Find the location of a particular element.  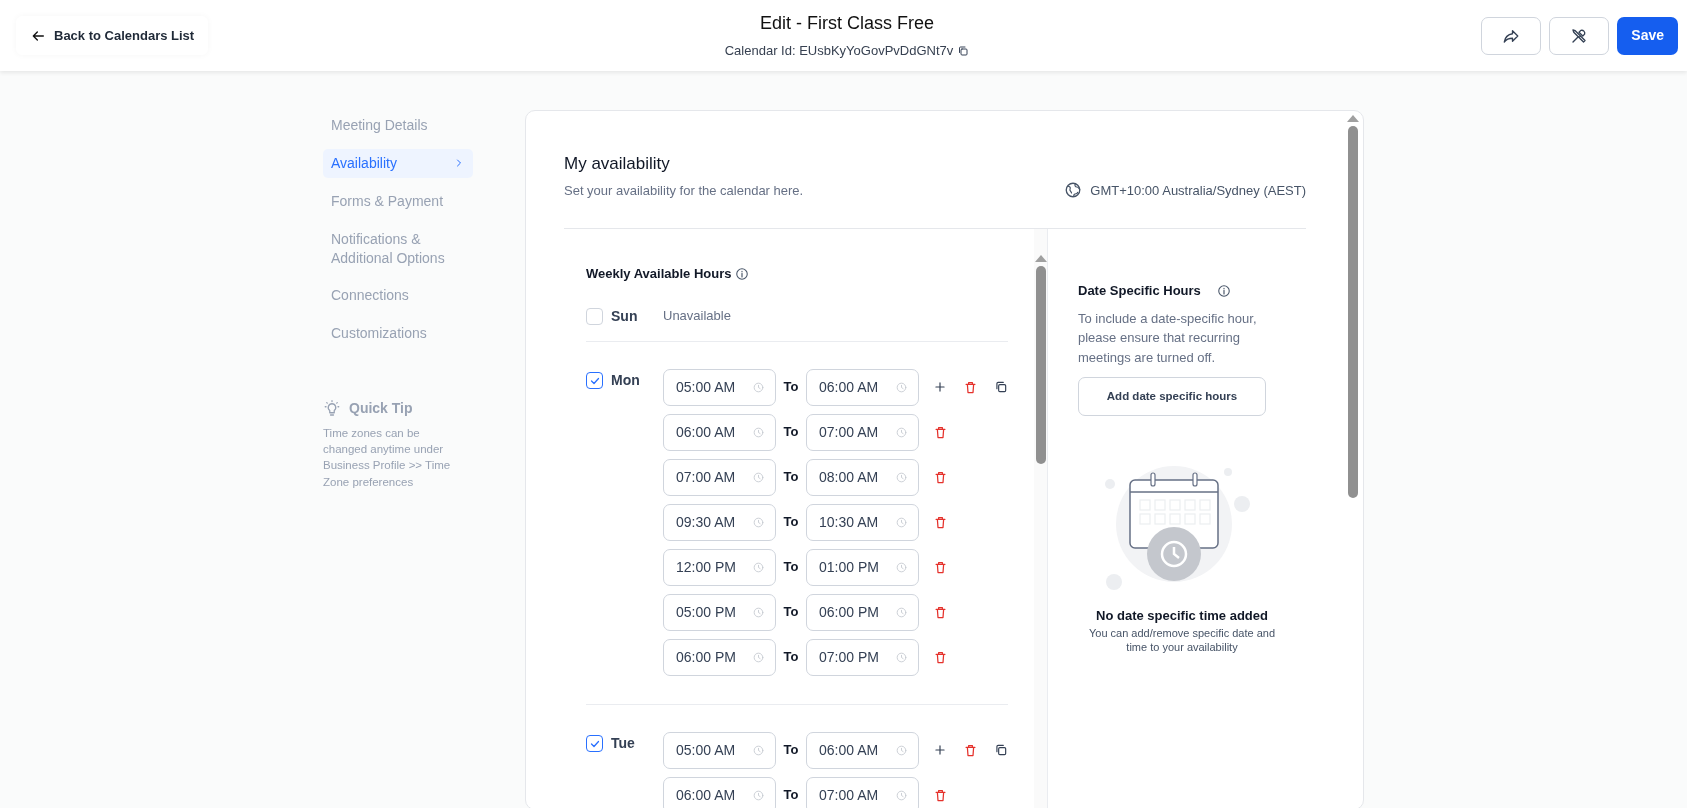

time-field: 08:00 AM is located at coordinates (862, 477).